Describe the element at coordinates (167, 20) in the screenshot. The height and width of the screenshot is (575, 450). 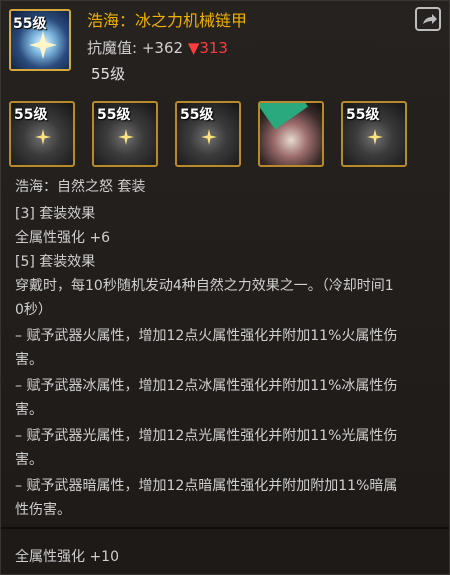
I see `item-title: 浩海：冰之力机械链甲` at that location.